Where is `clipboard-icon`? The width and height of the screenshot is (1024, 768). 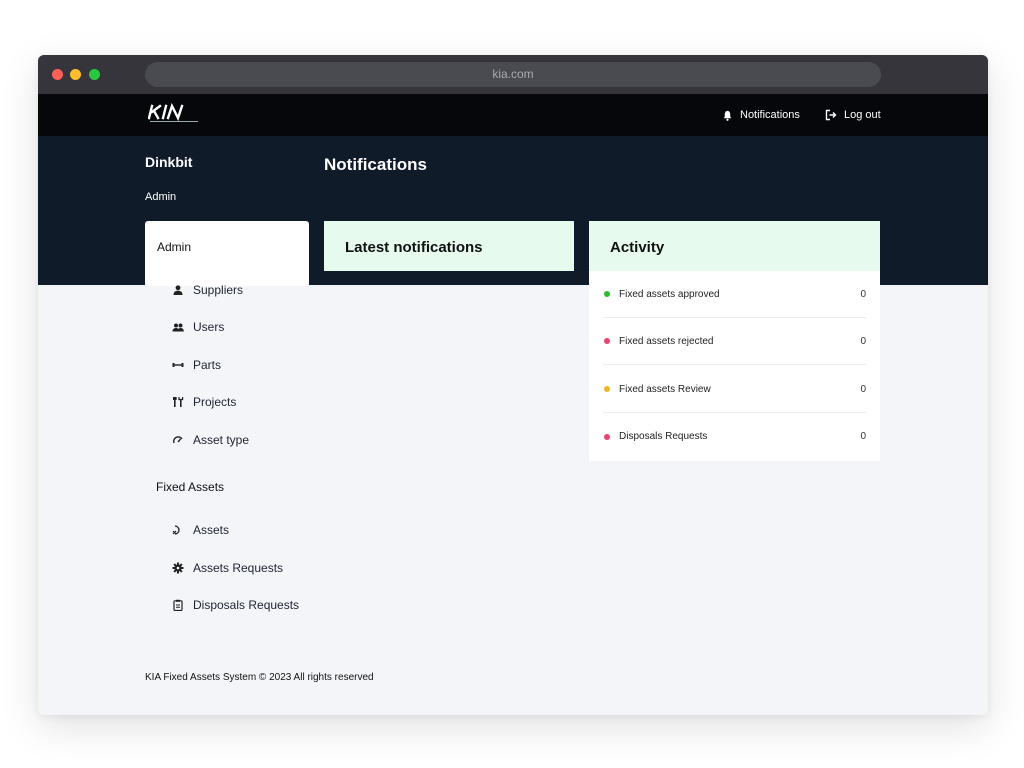 clipboard-icon is located at coordinates (178, 605).